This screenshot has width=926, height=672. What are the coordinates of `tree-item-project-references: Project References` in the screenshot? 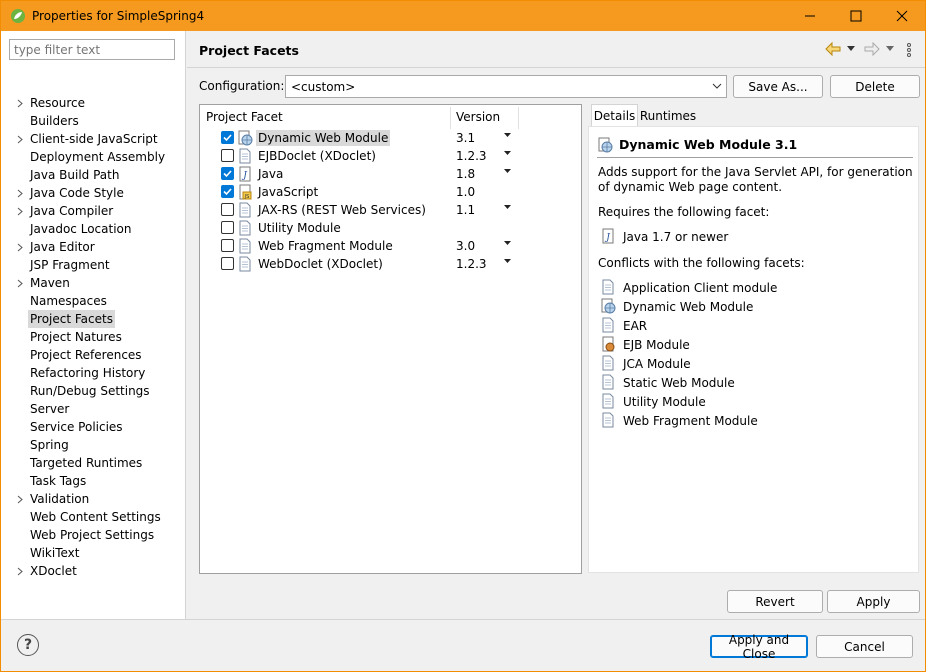 It's located at (86, 355).